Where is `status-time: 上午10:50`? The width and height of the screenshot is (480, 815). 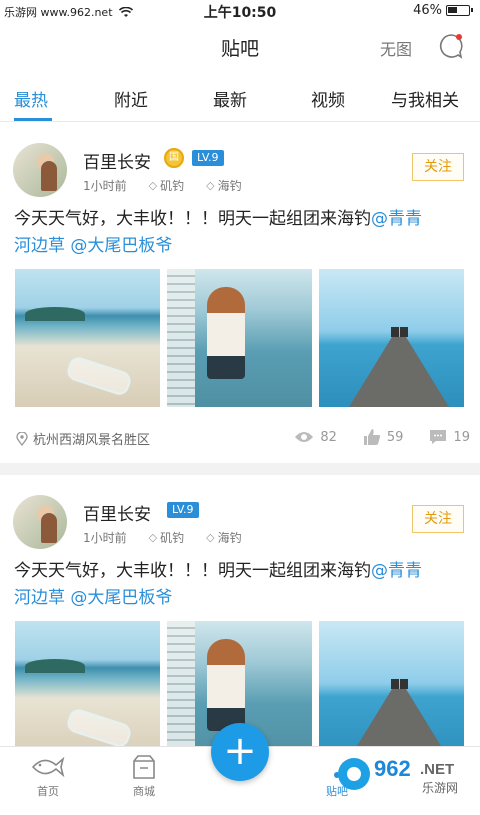
status-time: 上午10:50 is located at coordinates (240, 12).